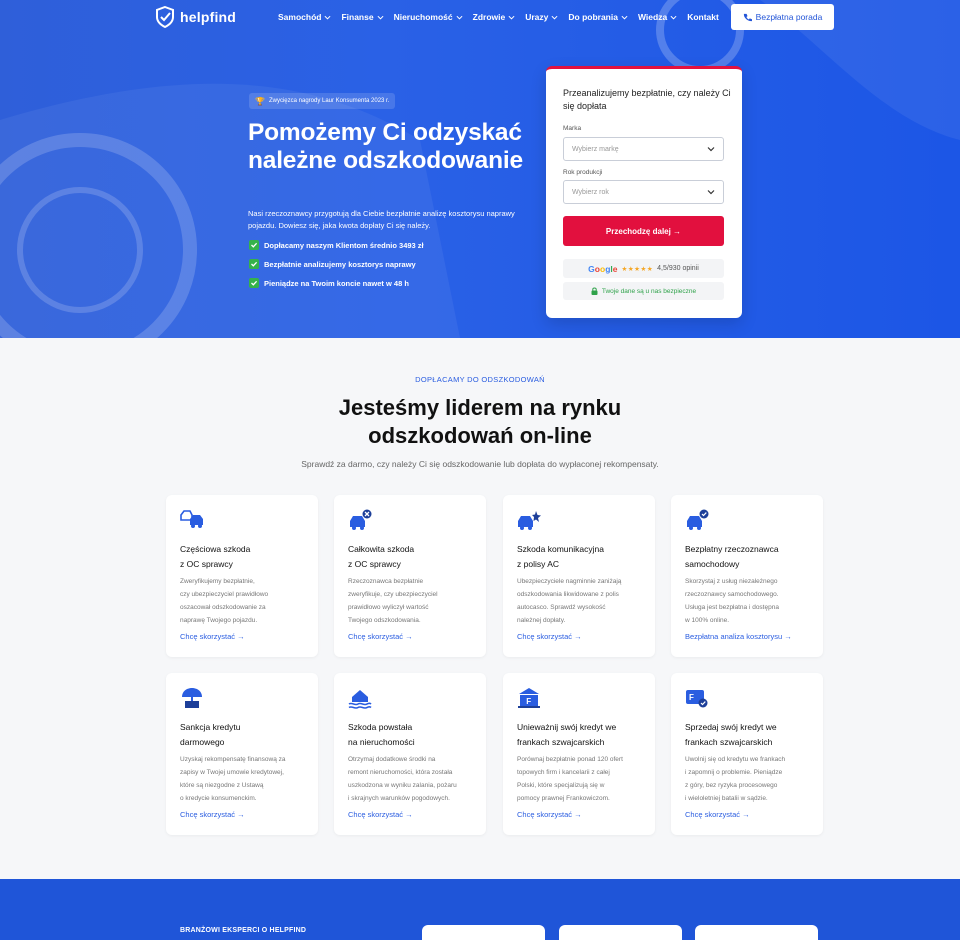 The height and width of the screenshot is (940, 960). Describe the element at coordinates (598, 17) in the screenshot. I see `nav-item-do-pobrania: Do pobrania` at that location.